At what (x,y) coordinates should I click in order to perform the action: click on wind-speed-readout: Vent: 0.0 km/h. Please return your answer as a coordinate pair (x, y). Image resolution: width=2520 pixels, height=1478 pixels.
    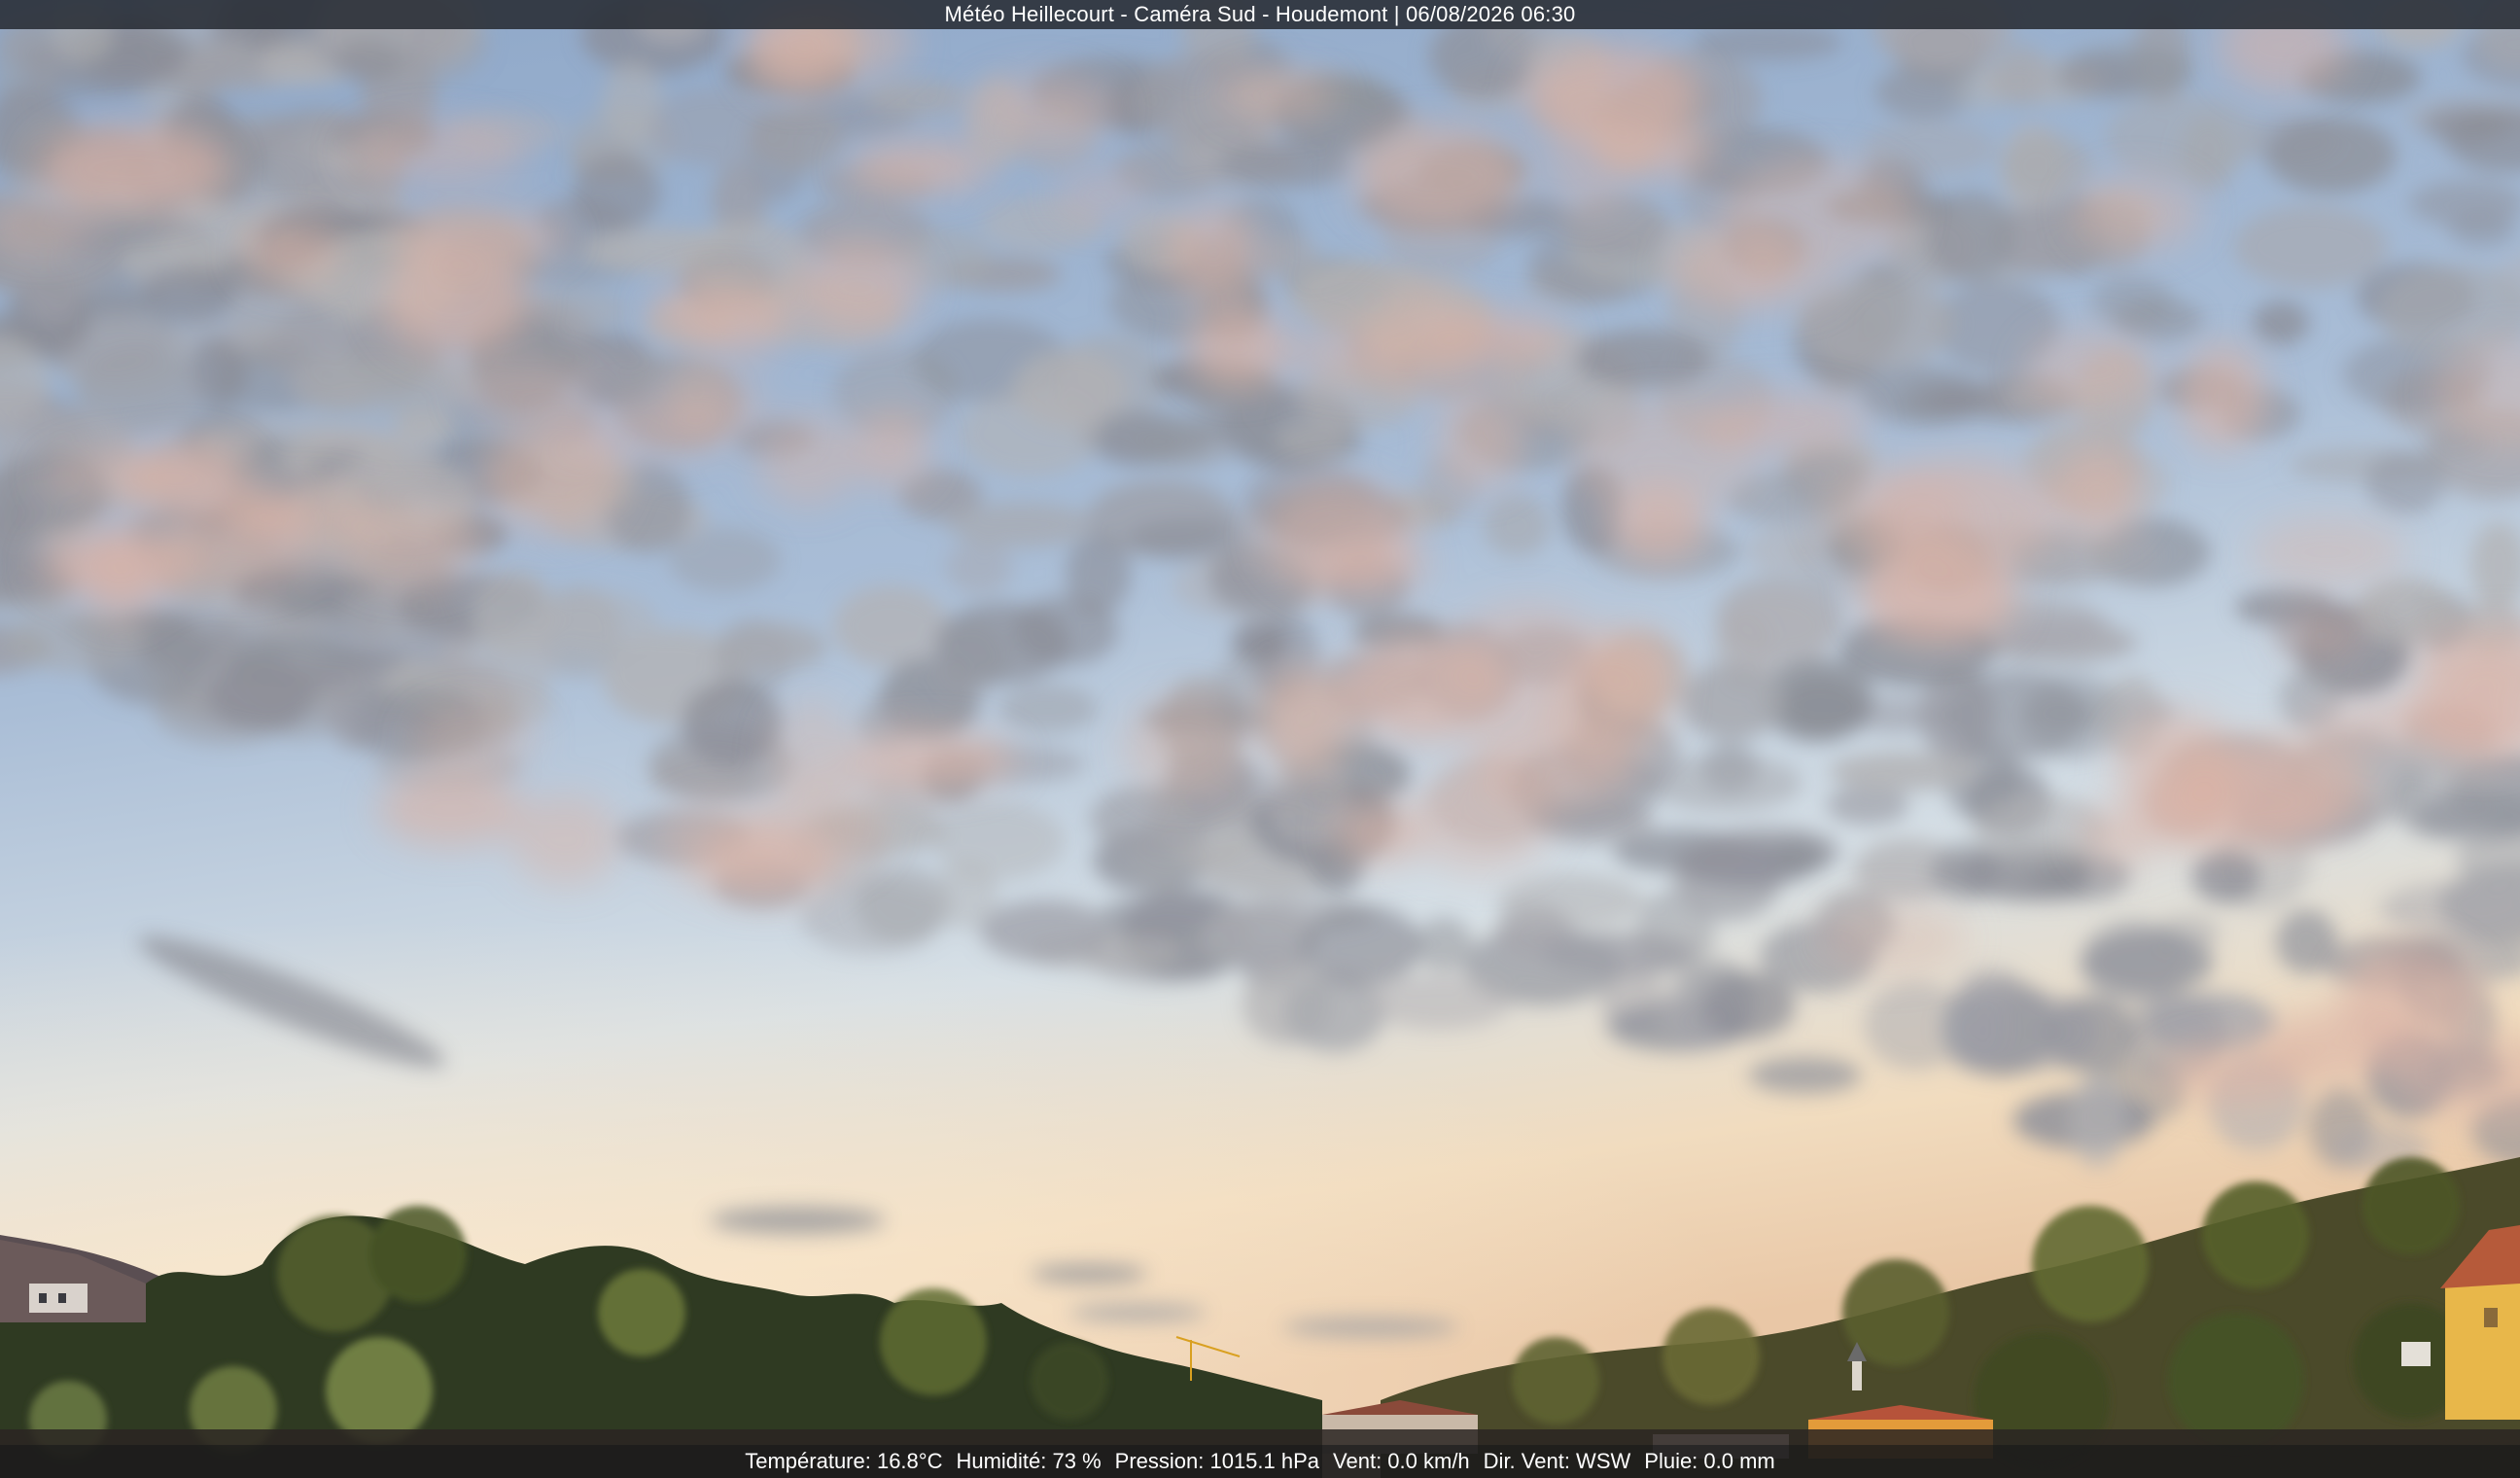
    Looking at the image, I should click on (1401, 1461).